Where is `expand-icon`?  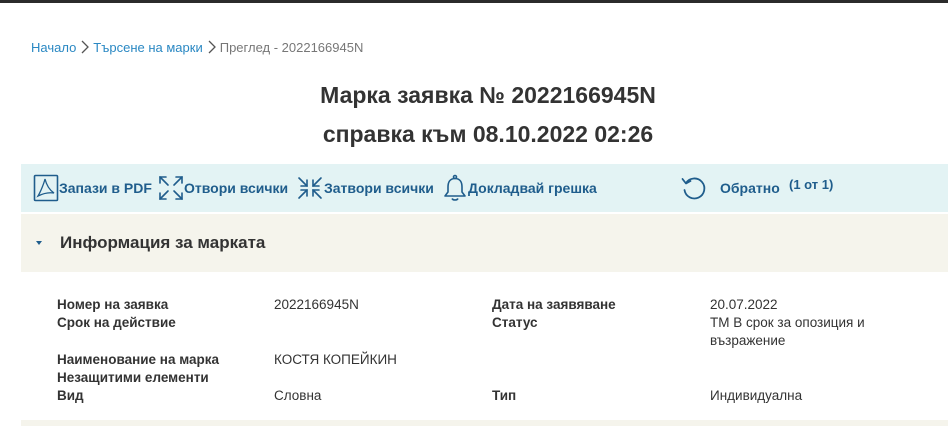
expand-icon is located at coordinates (171, 188).